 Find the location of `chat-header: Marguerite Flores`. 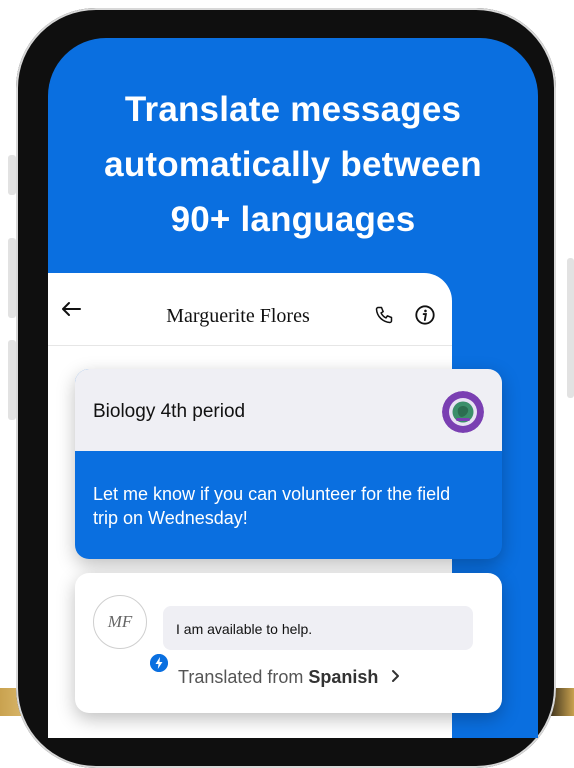

chat-header: Marguerite Flores is located at coordinates (250, 309).